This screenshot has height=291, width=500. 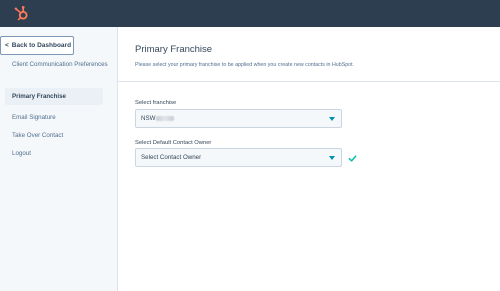 What do you see at coordinates (156, 103) in the screenshot?
I see `franchise-field-label: Select franchise` at bounding box center [156, 103].